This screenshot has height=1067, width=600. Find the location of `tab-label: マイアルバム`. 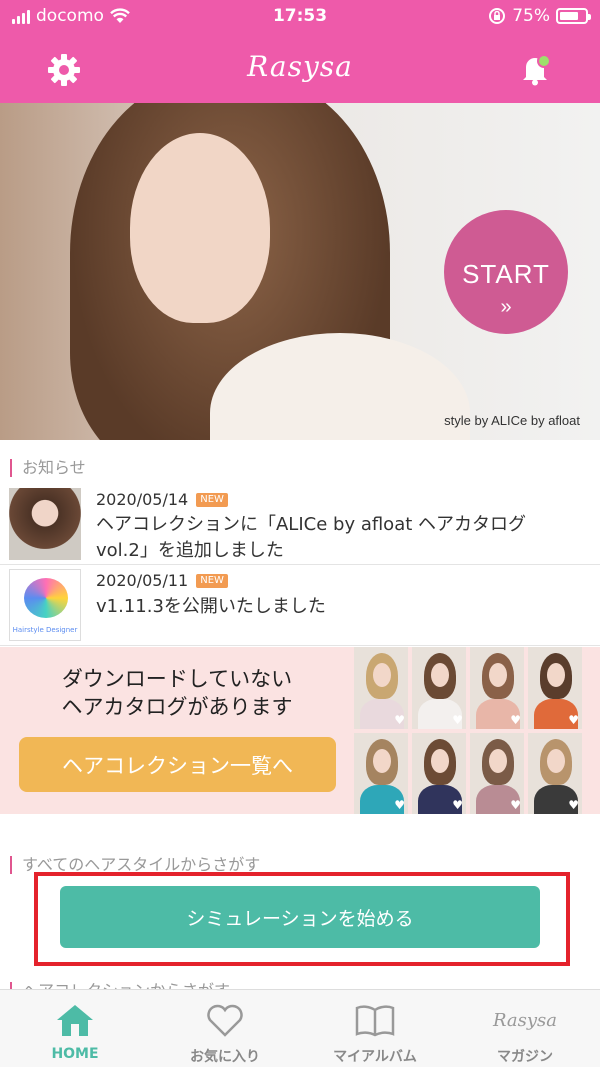

tab-label: マイアルバム is located at coordinates (375, 1057).